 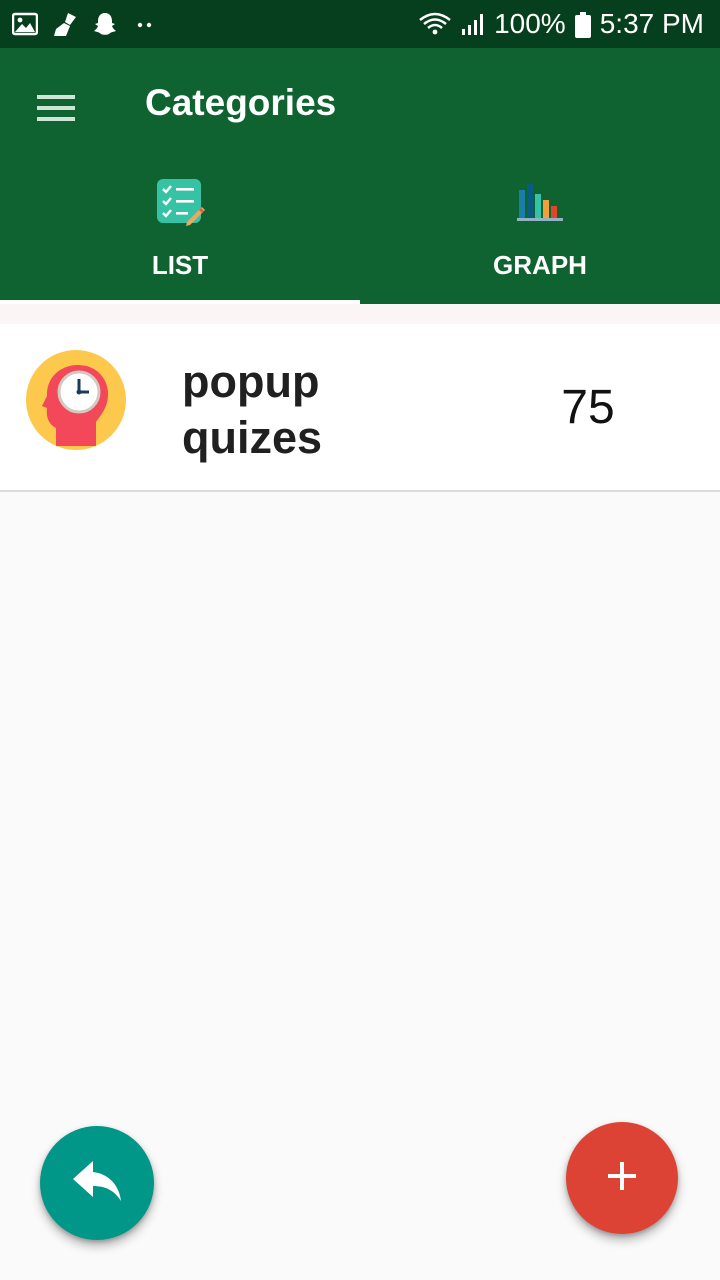 I want to click on hamburger-menu-icon, so click(x=56, y=108).